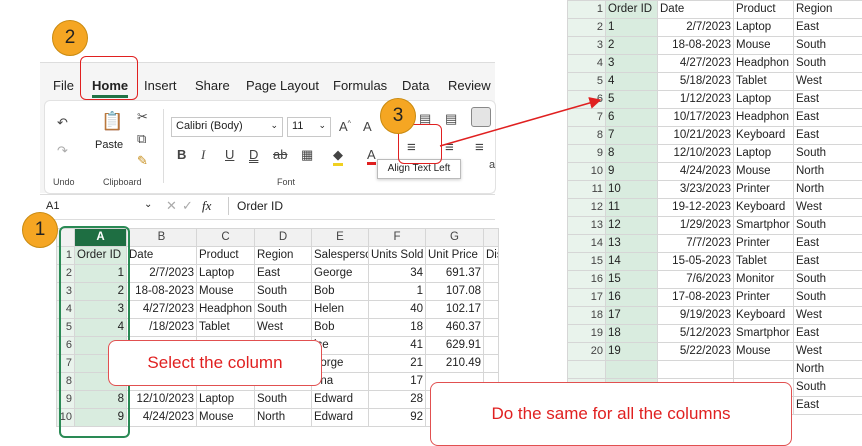 The height and width of the screenshot is (446, 862). I want to click on annotation-arrow, so click(520, 123).